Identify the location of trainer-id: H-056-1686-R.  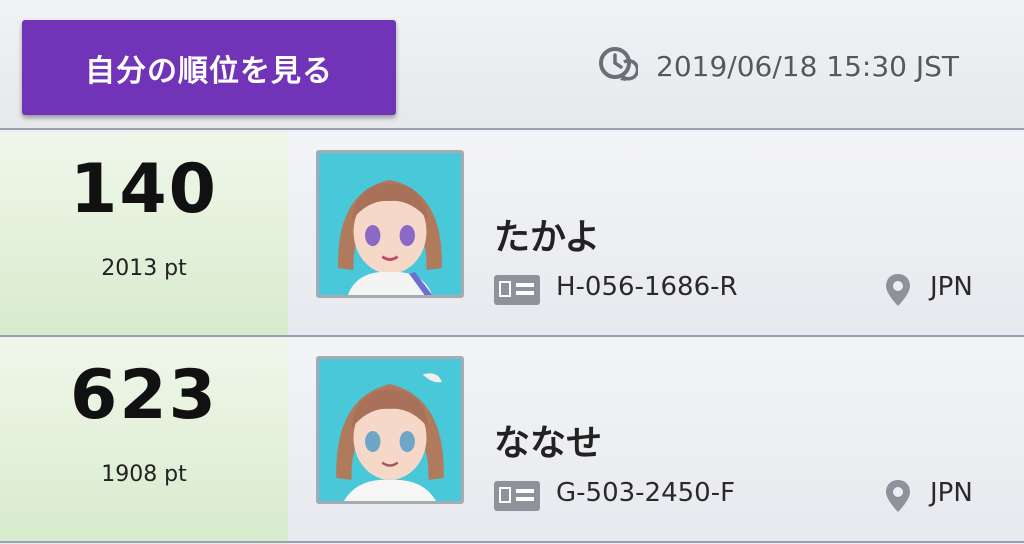
(647, 287).